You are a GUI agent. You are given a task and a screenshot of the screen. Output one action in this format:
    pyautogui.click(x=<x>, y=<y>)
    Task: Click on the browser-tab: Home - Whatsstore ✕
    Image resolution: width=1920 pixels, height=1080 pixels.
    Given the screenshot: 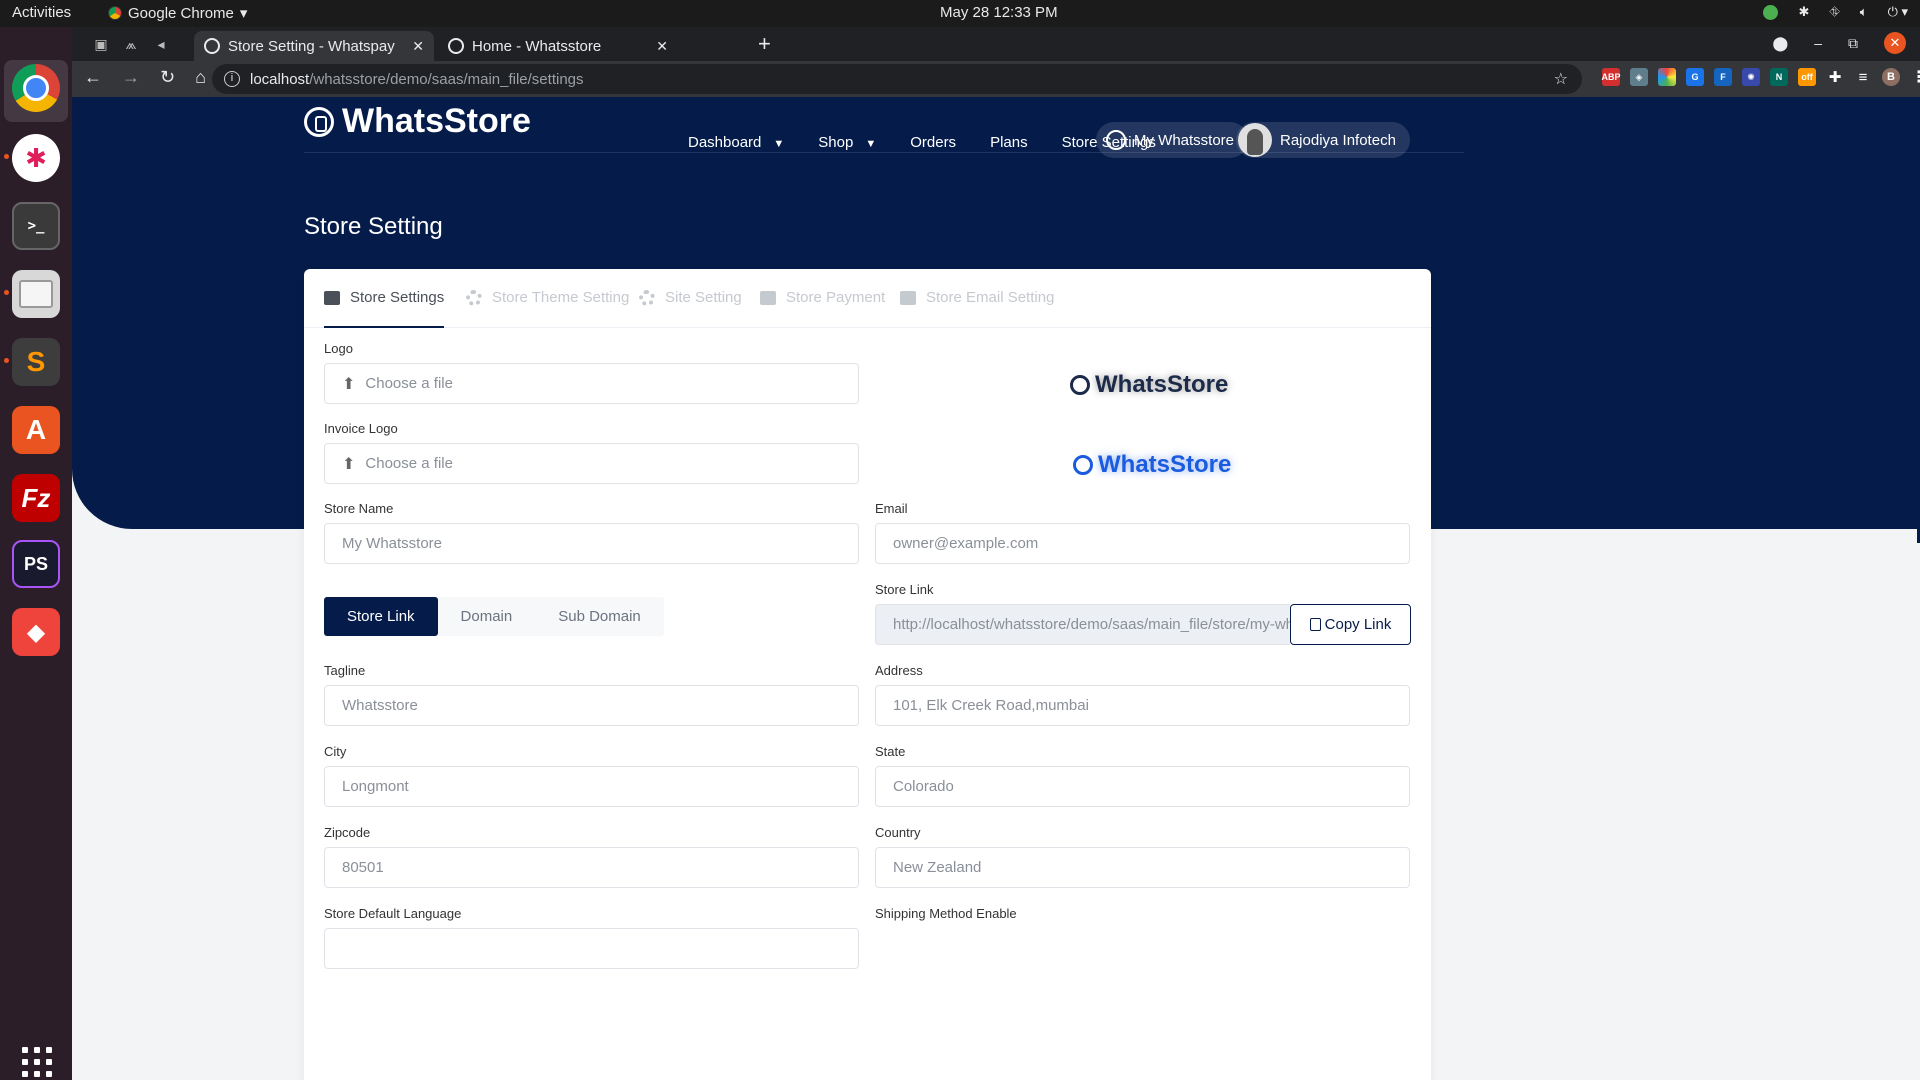 What is the action you would take?
    pyautogui.click(x=558, y=46)
    